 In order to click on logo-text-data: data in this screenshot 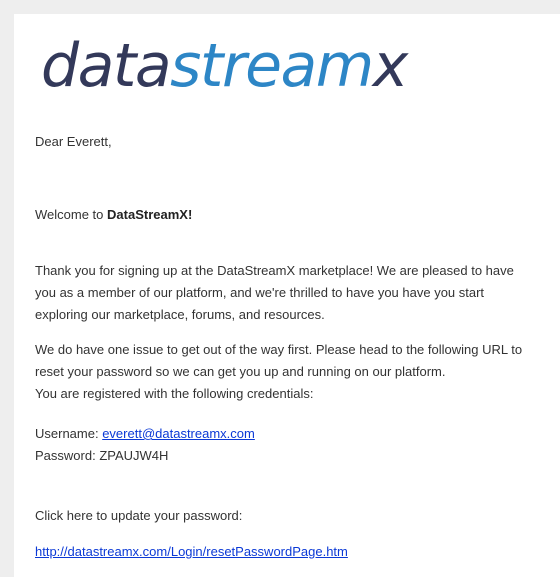, I will do `click(106, 66)`.